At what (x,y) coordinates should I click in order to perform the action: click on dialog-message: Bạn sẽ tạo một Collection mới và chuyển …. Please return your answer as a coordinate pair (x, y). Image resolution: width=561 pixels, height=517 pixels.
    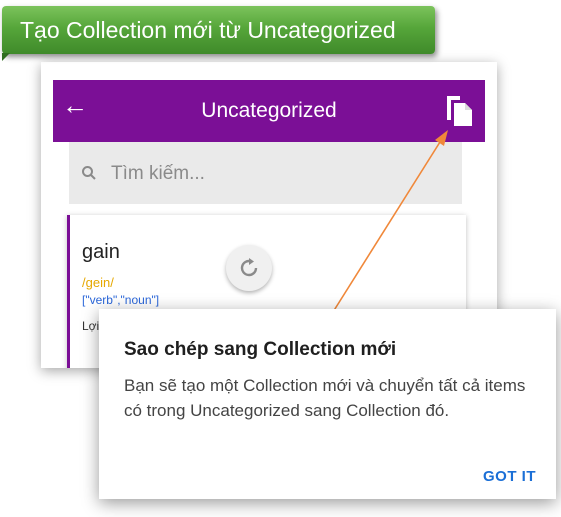
    Looking at the image, I should click on (325, 398).